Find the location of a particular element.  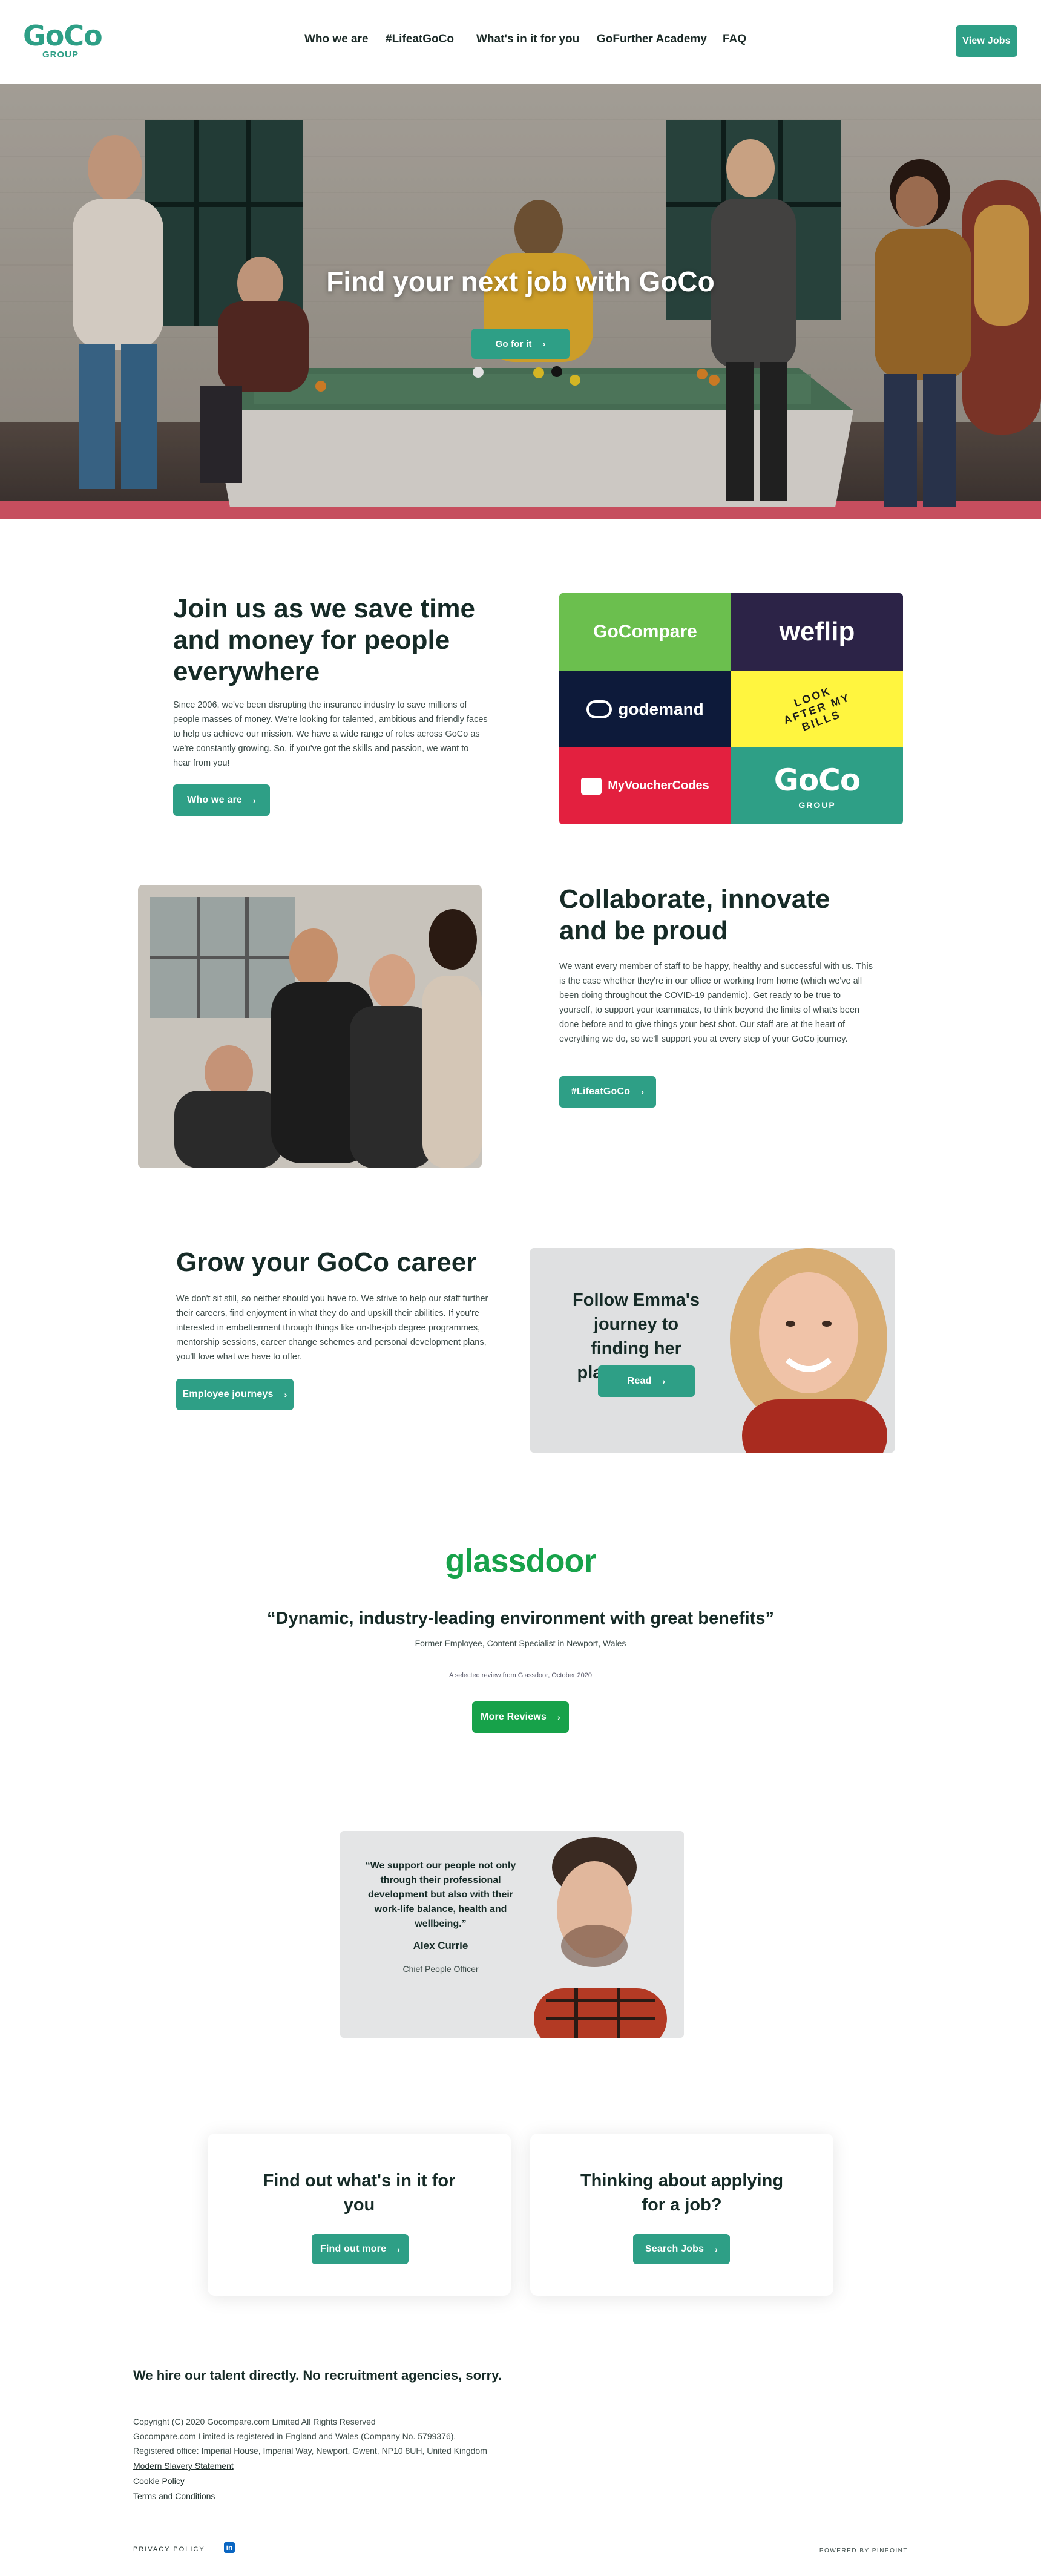

linkedin-icon: in is located at coordinates (230, 2547).